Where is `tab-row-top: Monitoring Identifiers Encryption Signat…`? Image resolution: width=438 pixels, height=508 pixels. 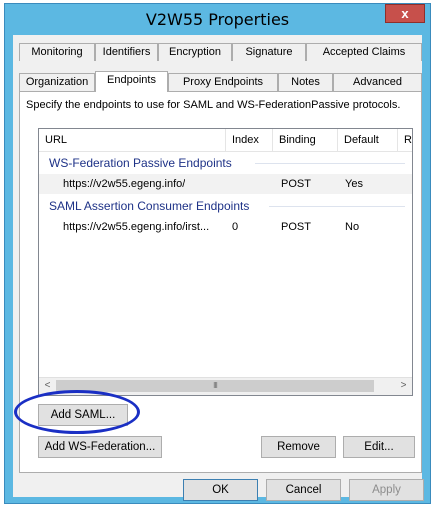 tab-row-top: Monitoring Identifiers Encryption Signat… is located at coordinates (220, 52).